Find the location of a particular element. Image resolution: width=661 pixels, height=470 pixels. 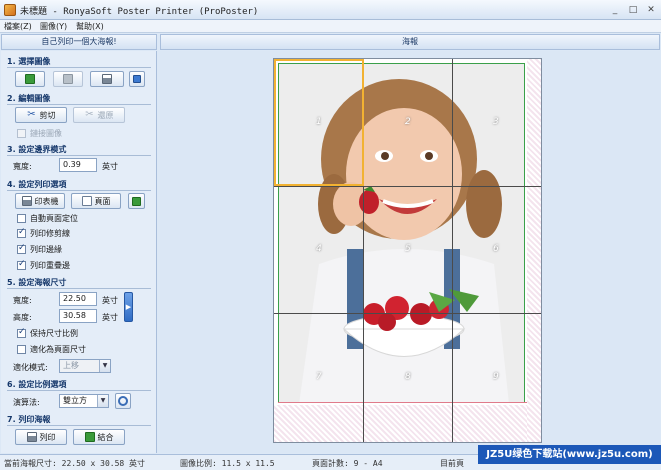

poster-height-label: 高度: is located at coordinates (22, 317).